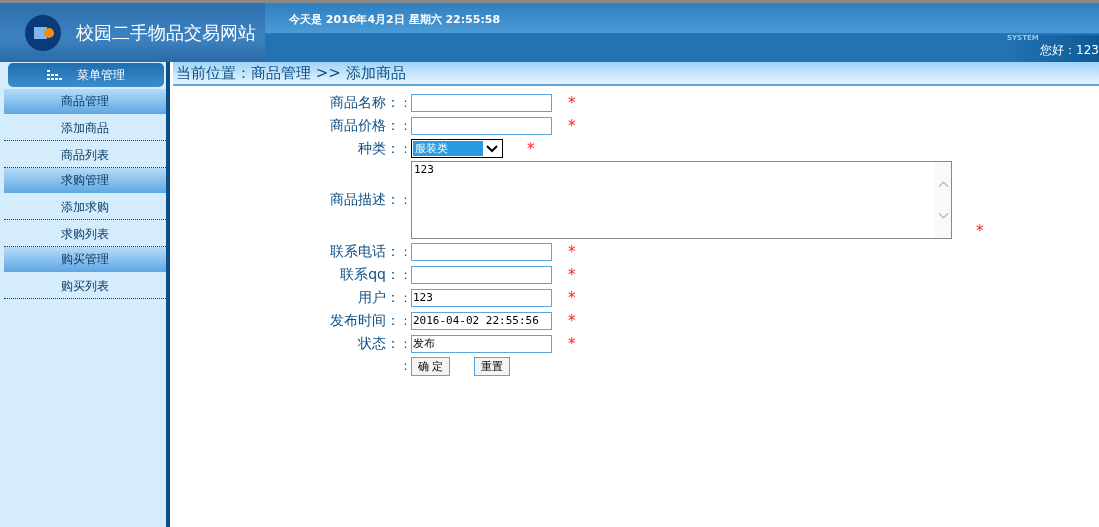 The width and height of the screenshot is (1099, 527). Describe the element at coordinates (85, 180) in the screenshot. I see `menu-group-header: 求购管理` at that location.